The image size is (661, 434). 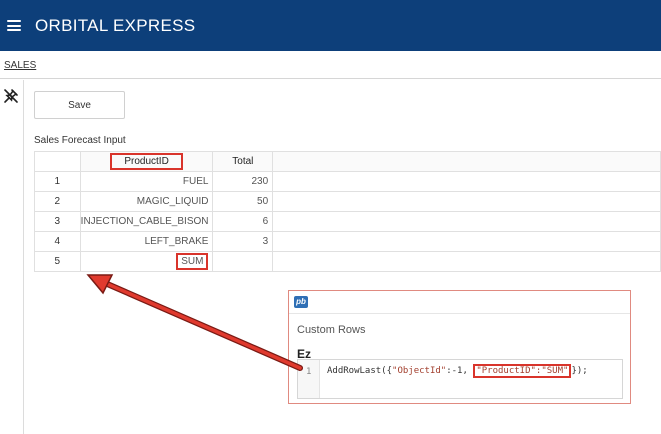 What do you see at coordinates (419, 371) in the screenshot?
I see `code-key-objectid: "ObjectId"` at bounding box center [419, 371].